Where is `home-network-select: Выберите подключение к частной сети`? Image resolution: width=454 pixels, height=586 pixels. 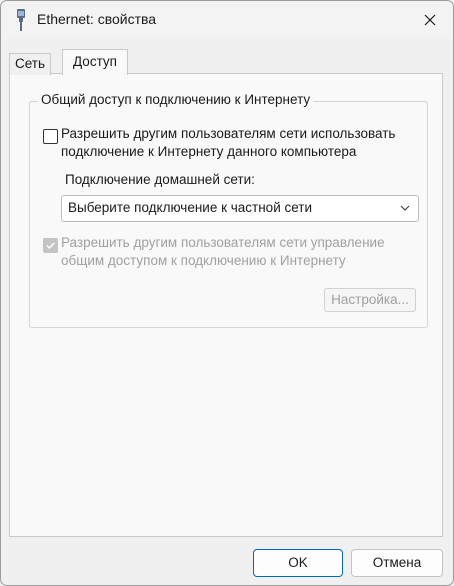
home-network-select: Выберите подключение к частной сети is located at coordinates (240, 208).